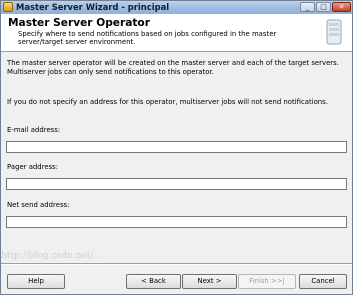  Describe the element at coordinates (209, 281) in the screenshot. I see `next-button: Next >` at that location.